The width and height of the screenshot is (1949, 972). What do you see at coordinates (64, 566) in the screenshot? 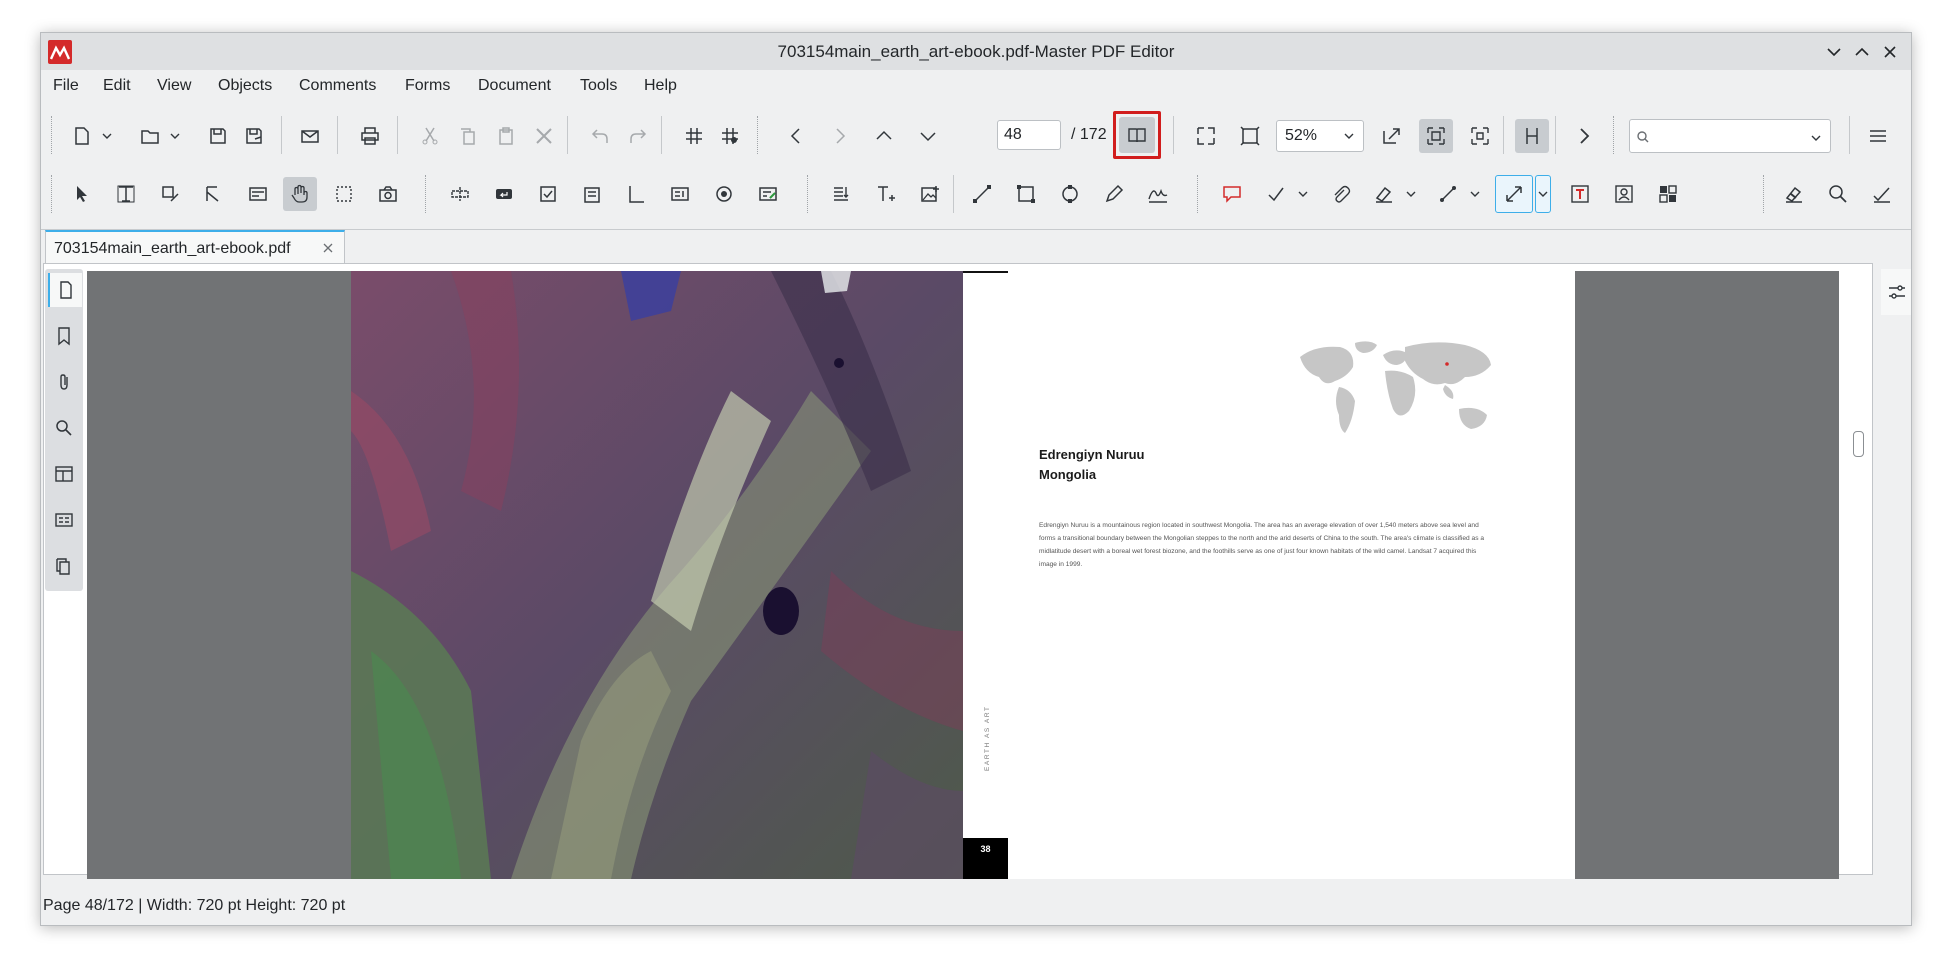
I see `copies-panel-icon` at bounding box center [64, 566].